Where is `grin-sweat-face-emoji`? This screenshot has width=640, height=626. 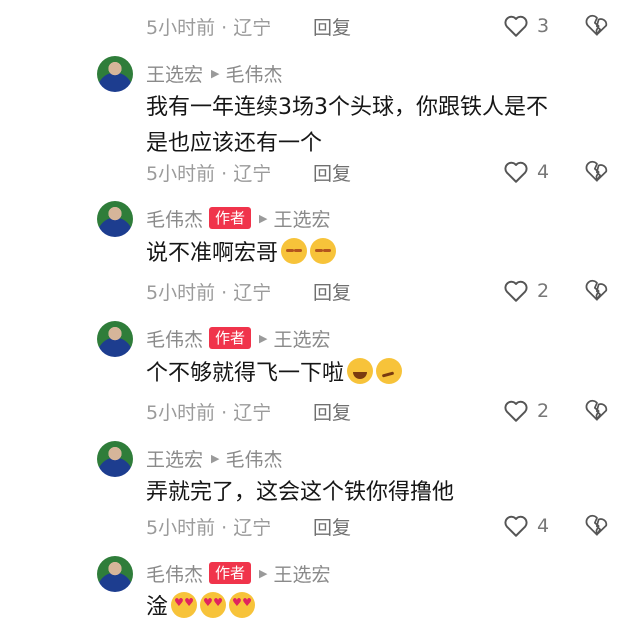
grin-sweat-face-emoji is located at coordinates (360, 371).